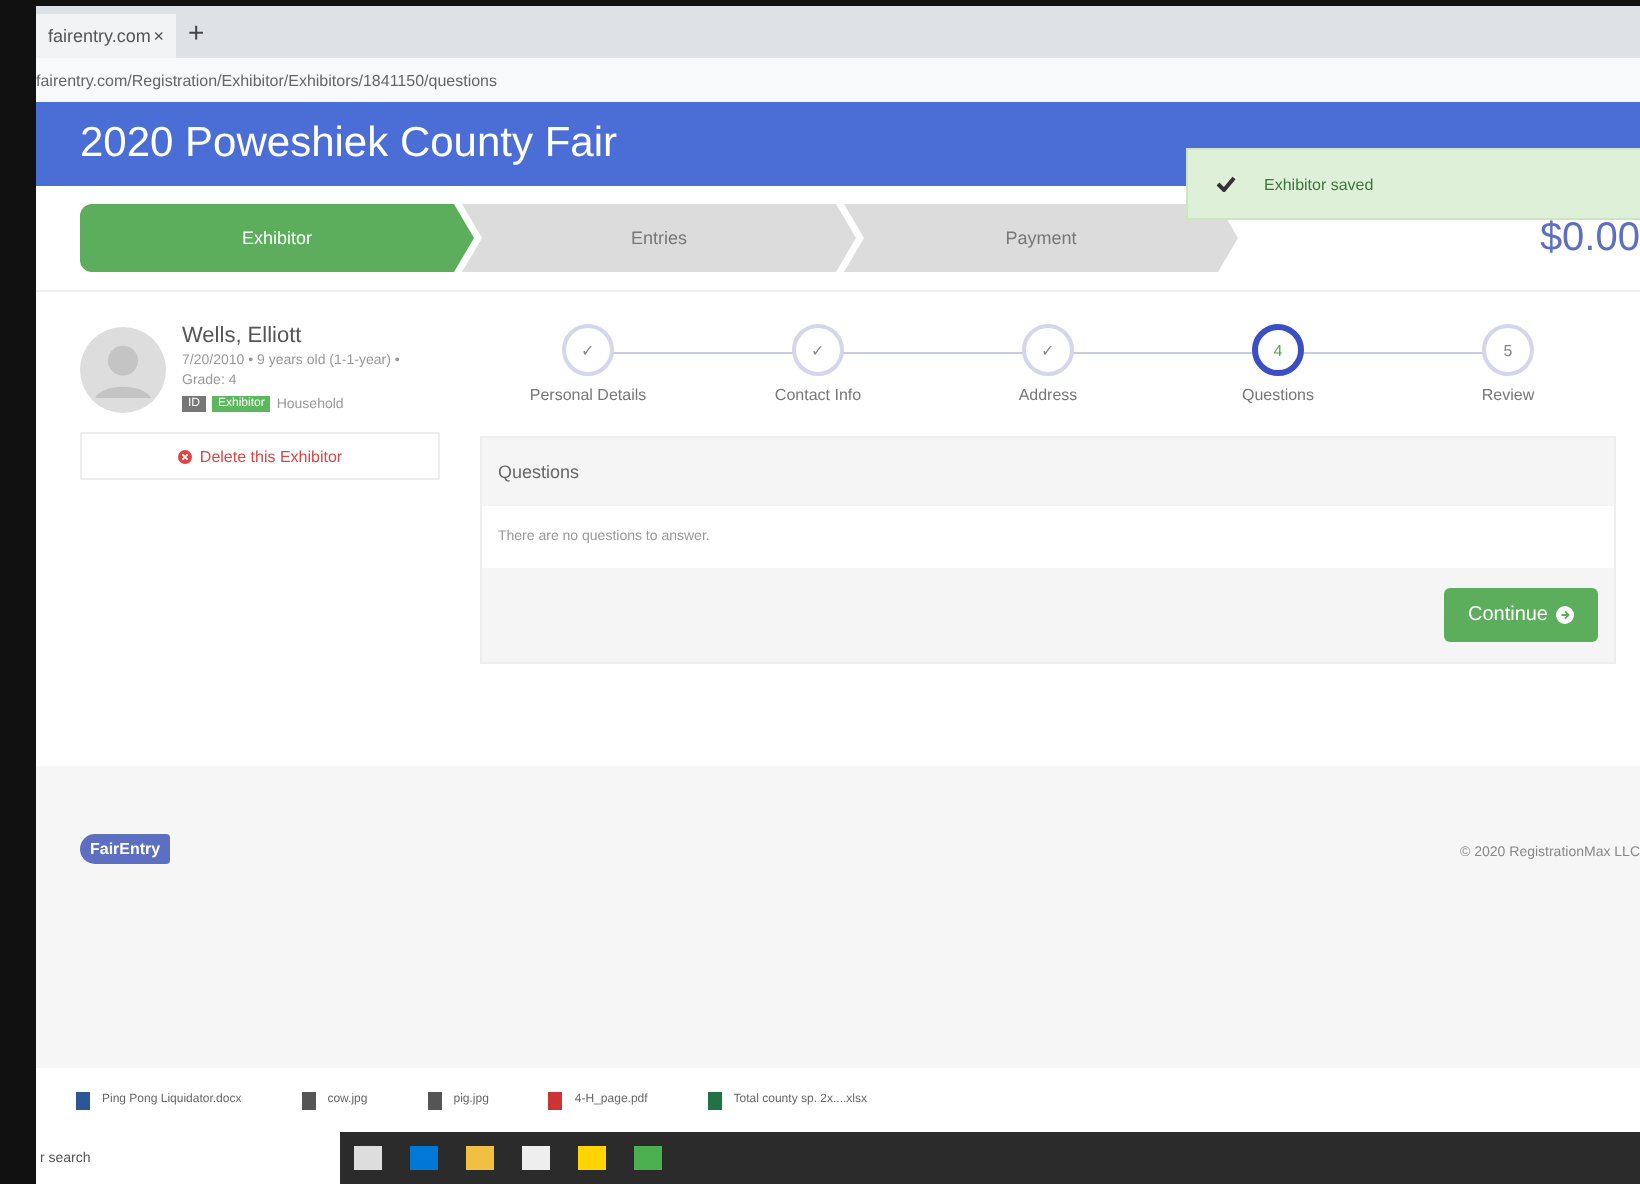 Image resolution: width=1640 pixels, height=1184 pixels. What do you see at coordinates (125, 849) in the screenshot?
I see `logo: FairEntry` at bounding box center [125, 849].